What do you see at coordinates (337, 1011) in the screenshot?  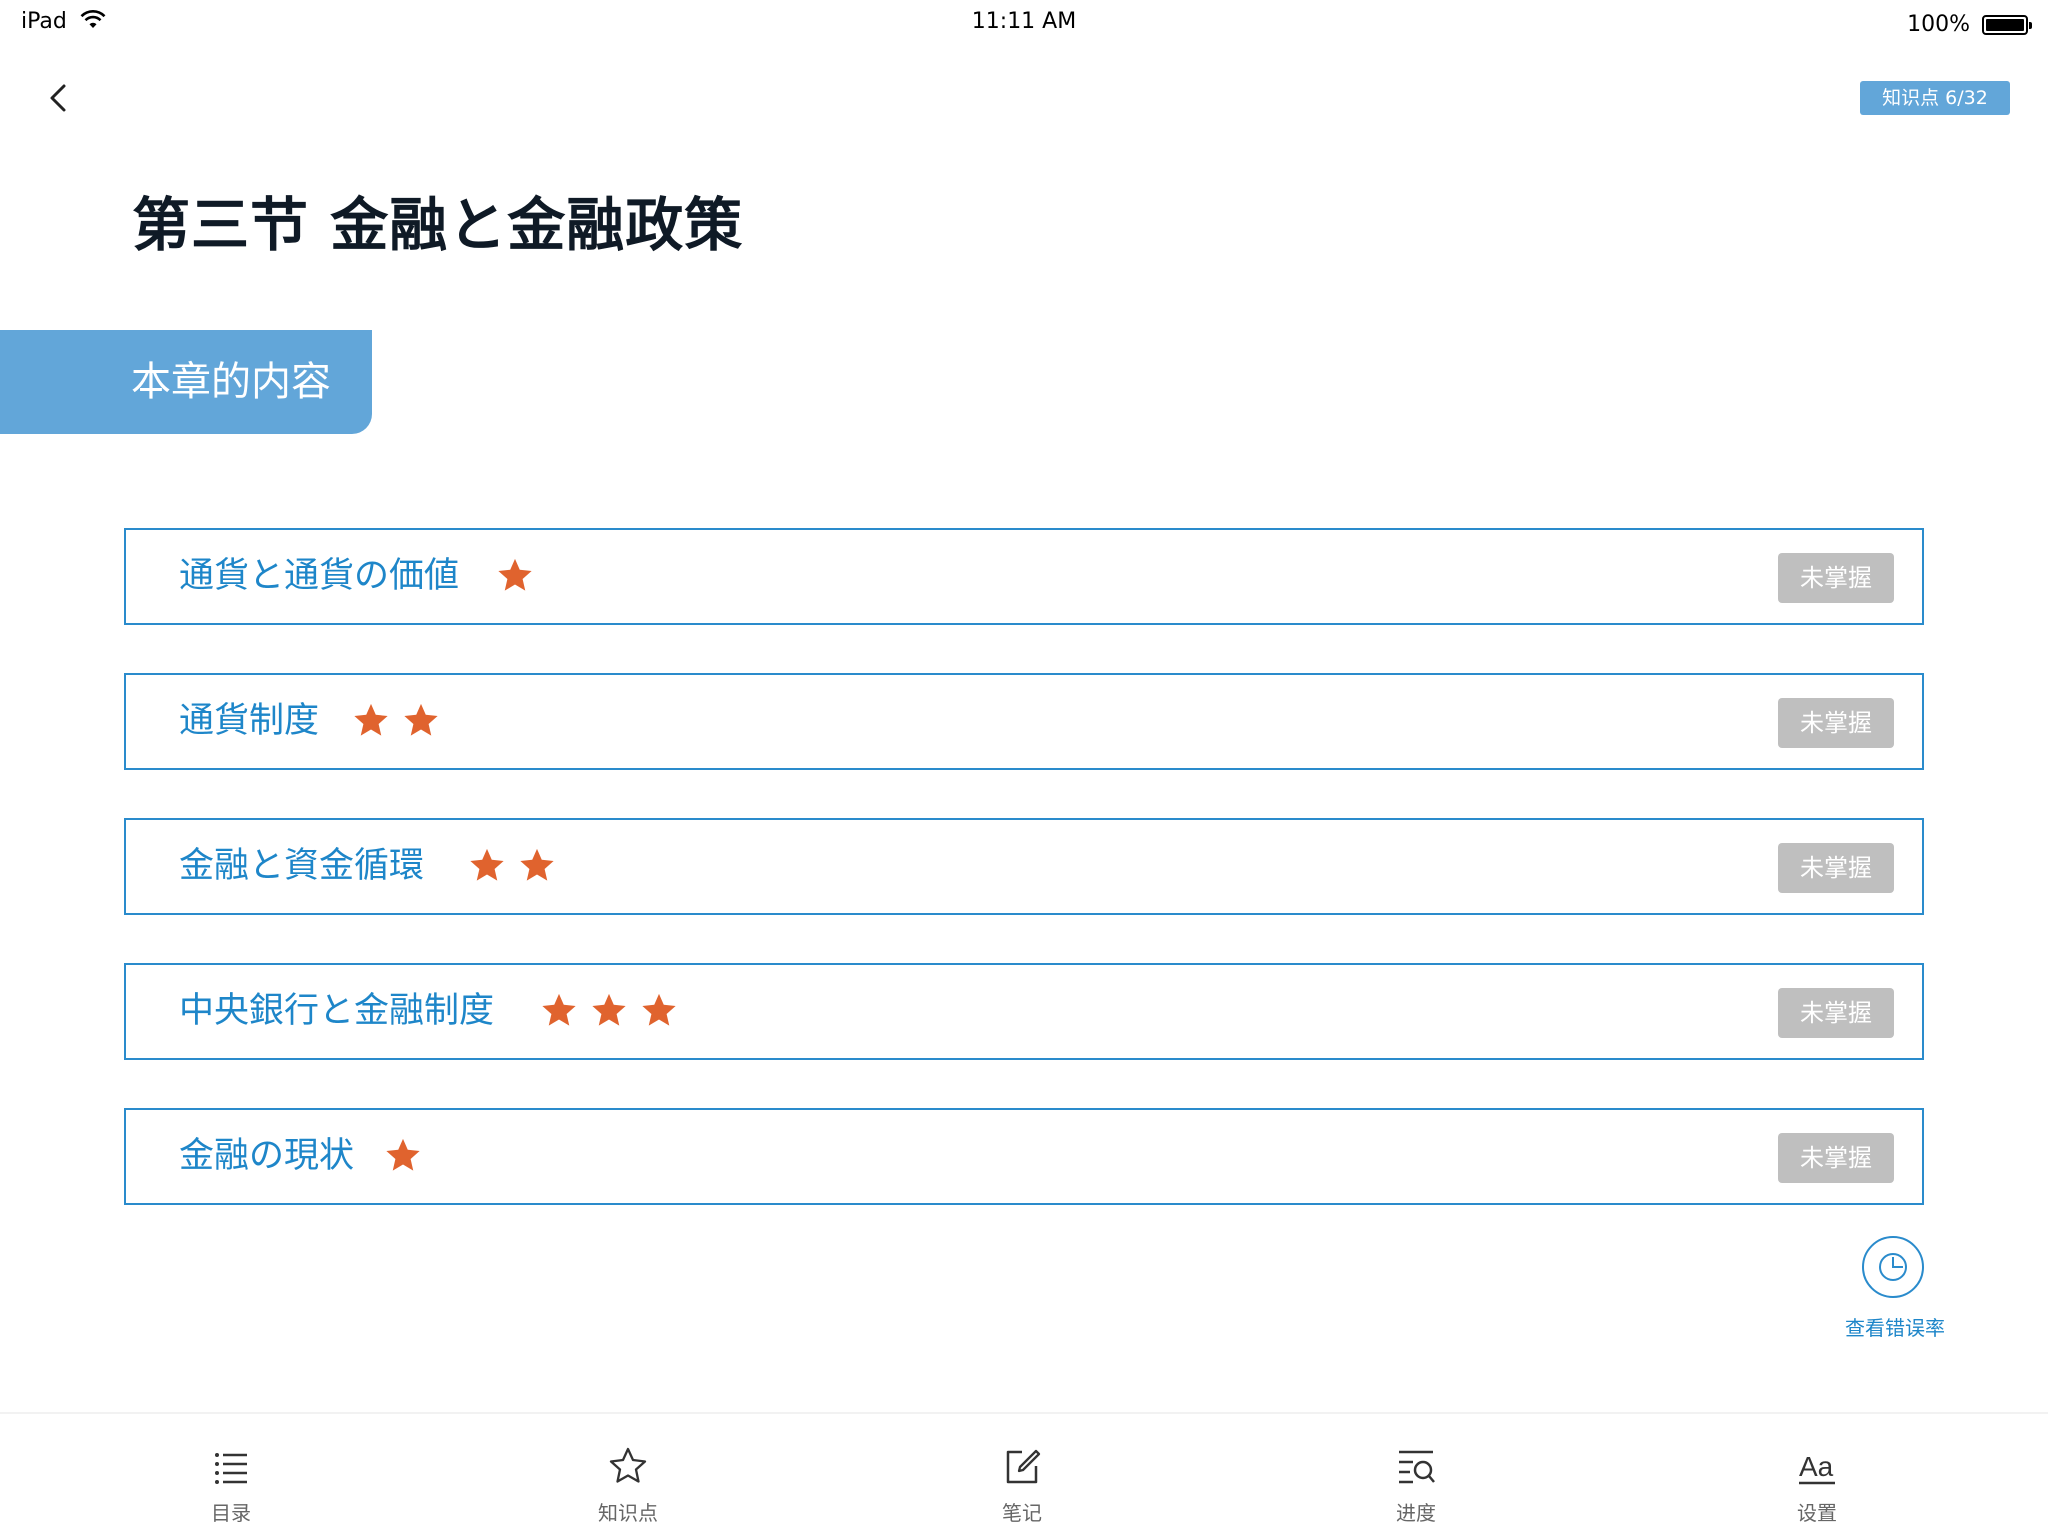 I see `topic-label: 中央銀行と金融制度` at bounding box center [337, 1011].